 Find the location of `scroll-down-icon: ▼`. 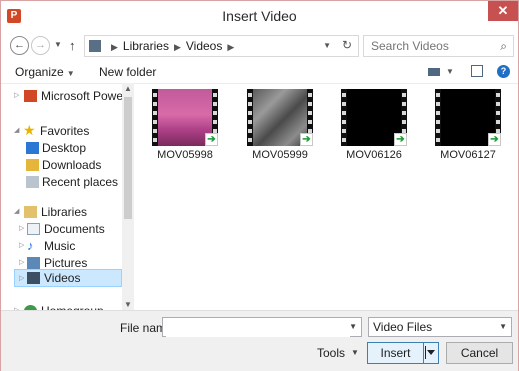

scroll-down-icon: ▼ is located at coordinates (128, 304).